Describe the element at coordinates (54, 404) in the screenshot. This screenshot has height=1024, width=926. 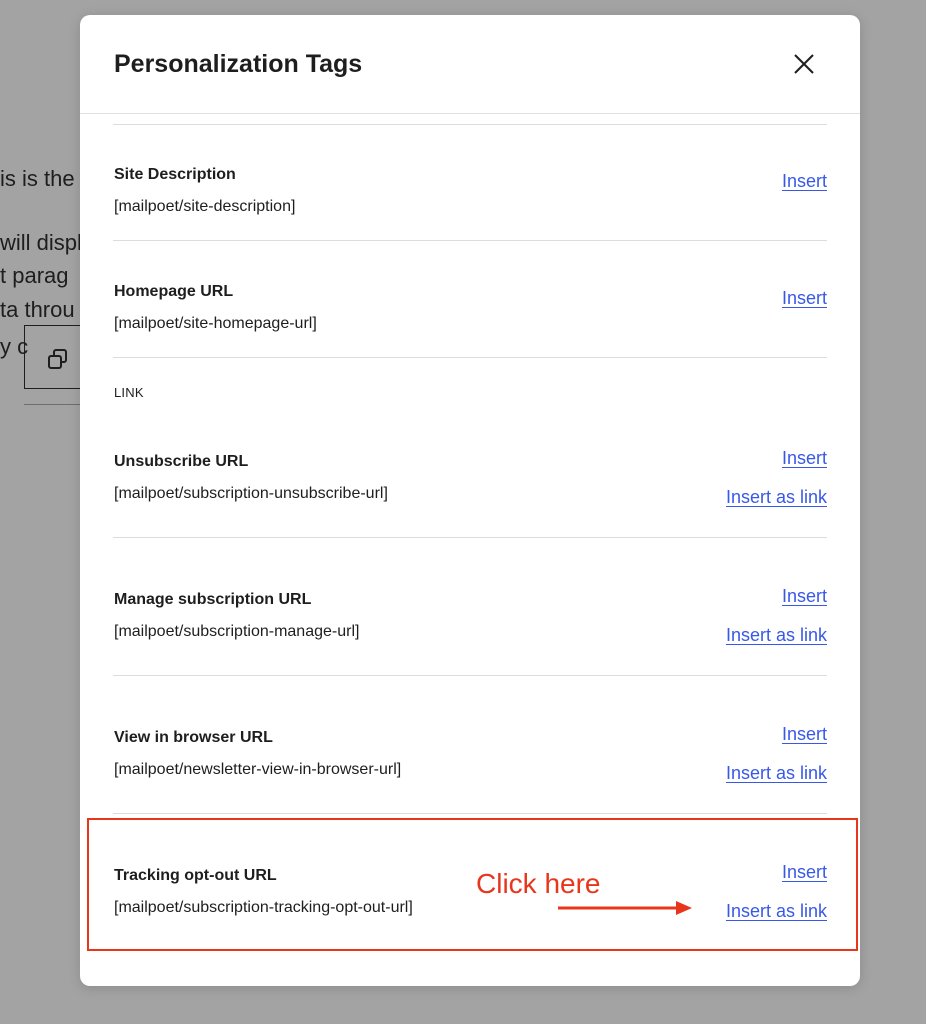
I see `bg-divider` at that location.